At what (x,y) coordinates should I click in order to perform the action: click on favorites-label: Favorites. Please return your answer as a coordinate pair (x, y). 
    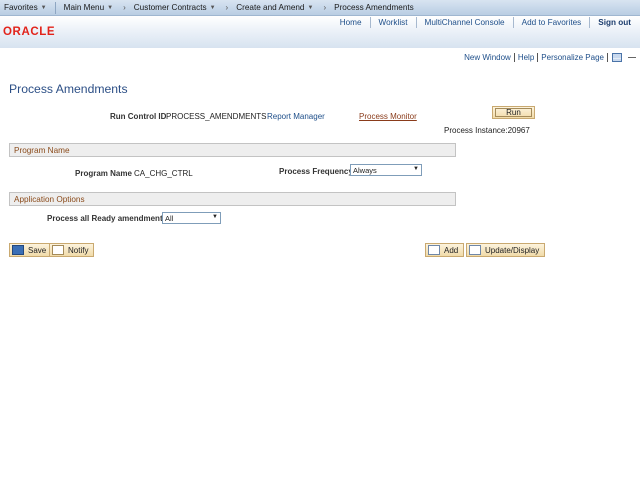
    Looking at the image, I should click on (21, 7).